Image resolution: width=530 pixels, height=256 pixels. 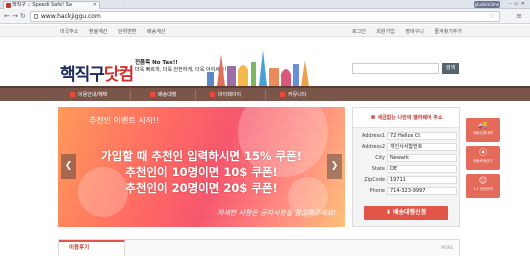 I want to click on address-row: Address2 개인사서함번호, so click(x=406, y=147).